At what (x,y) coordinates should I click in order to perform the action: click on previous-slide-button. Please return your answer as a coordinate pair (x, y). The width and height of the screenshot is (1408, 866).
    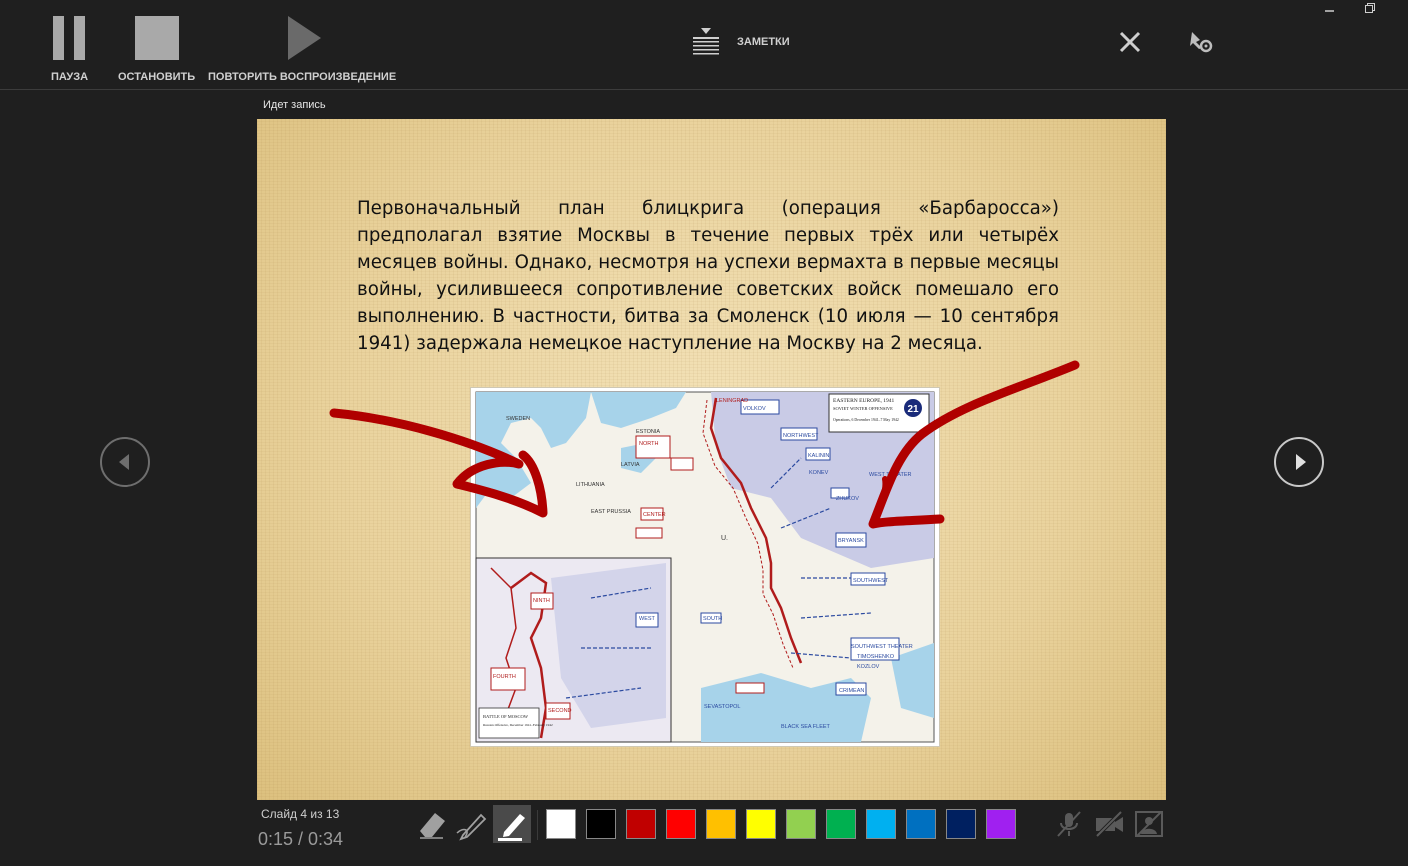
    Looking at the image, I should click on (125, 462).